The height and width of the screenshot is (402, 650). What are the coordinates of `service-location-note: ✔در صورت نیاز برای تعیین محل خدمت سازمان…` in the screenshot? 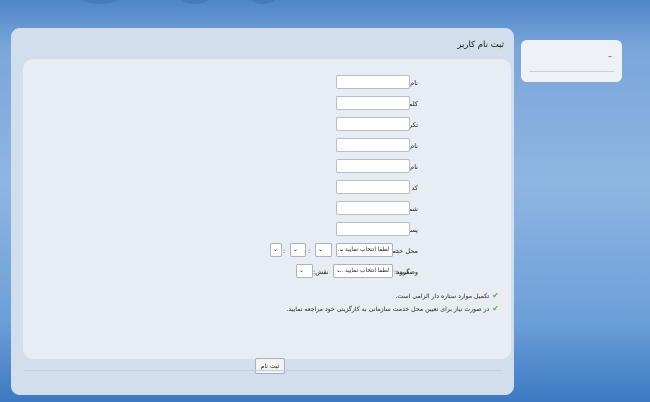 It's located at (392, 308).